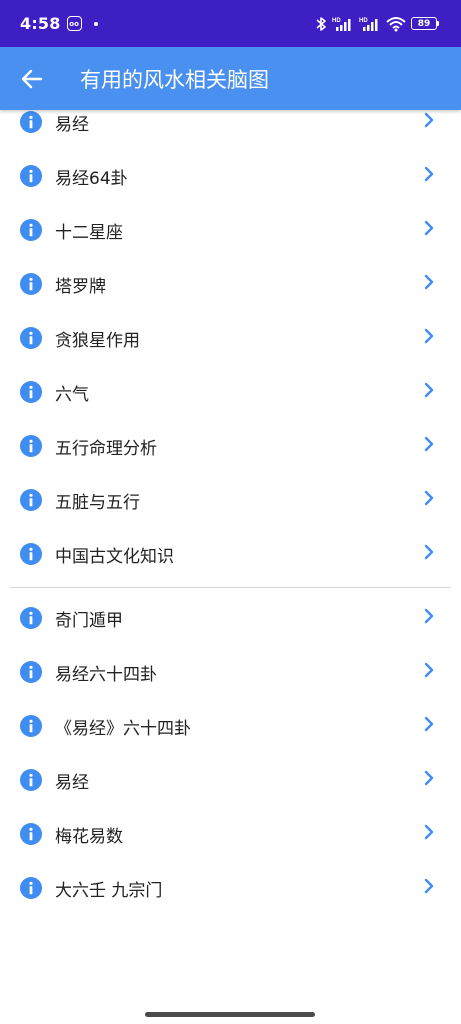 The image size is (461, 1024). Describe the element at coordinates (106, 448) in the screenshot. I see `list-item-label: 五行命理分析` at that location.